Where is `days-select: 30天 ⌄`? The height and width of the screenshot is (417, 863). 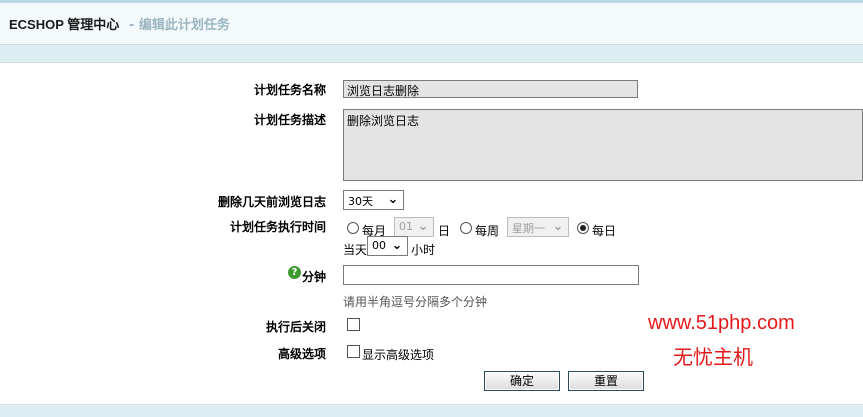 days-select: 30天 ⌄ is located at coordinates (373, 200).